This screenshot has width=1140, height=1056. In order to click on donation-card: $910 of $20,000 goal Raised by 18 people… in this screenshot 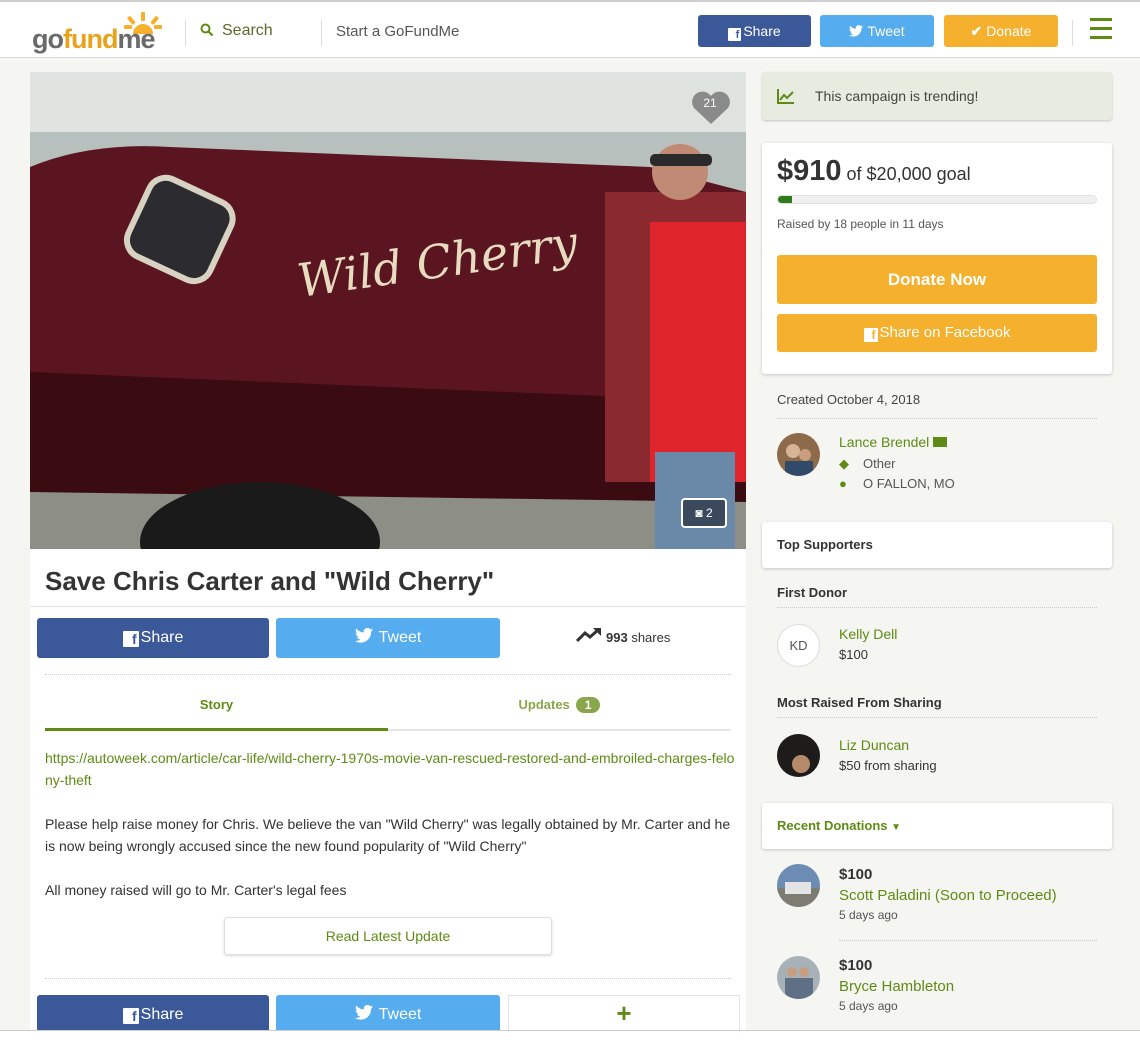, I will do `click(937, 258)`.